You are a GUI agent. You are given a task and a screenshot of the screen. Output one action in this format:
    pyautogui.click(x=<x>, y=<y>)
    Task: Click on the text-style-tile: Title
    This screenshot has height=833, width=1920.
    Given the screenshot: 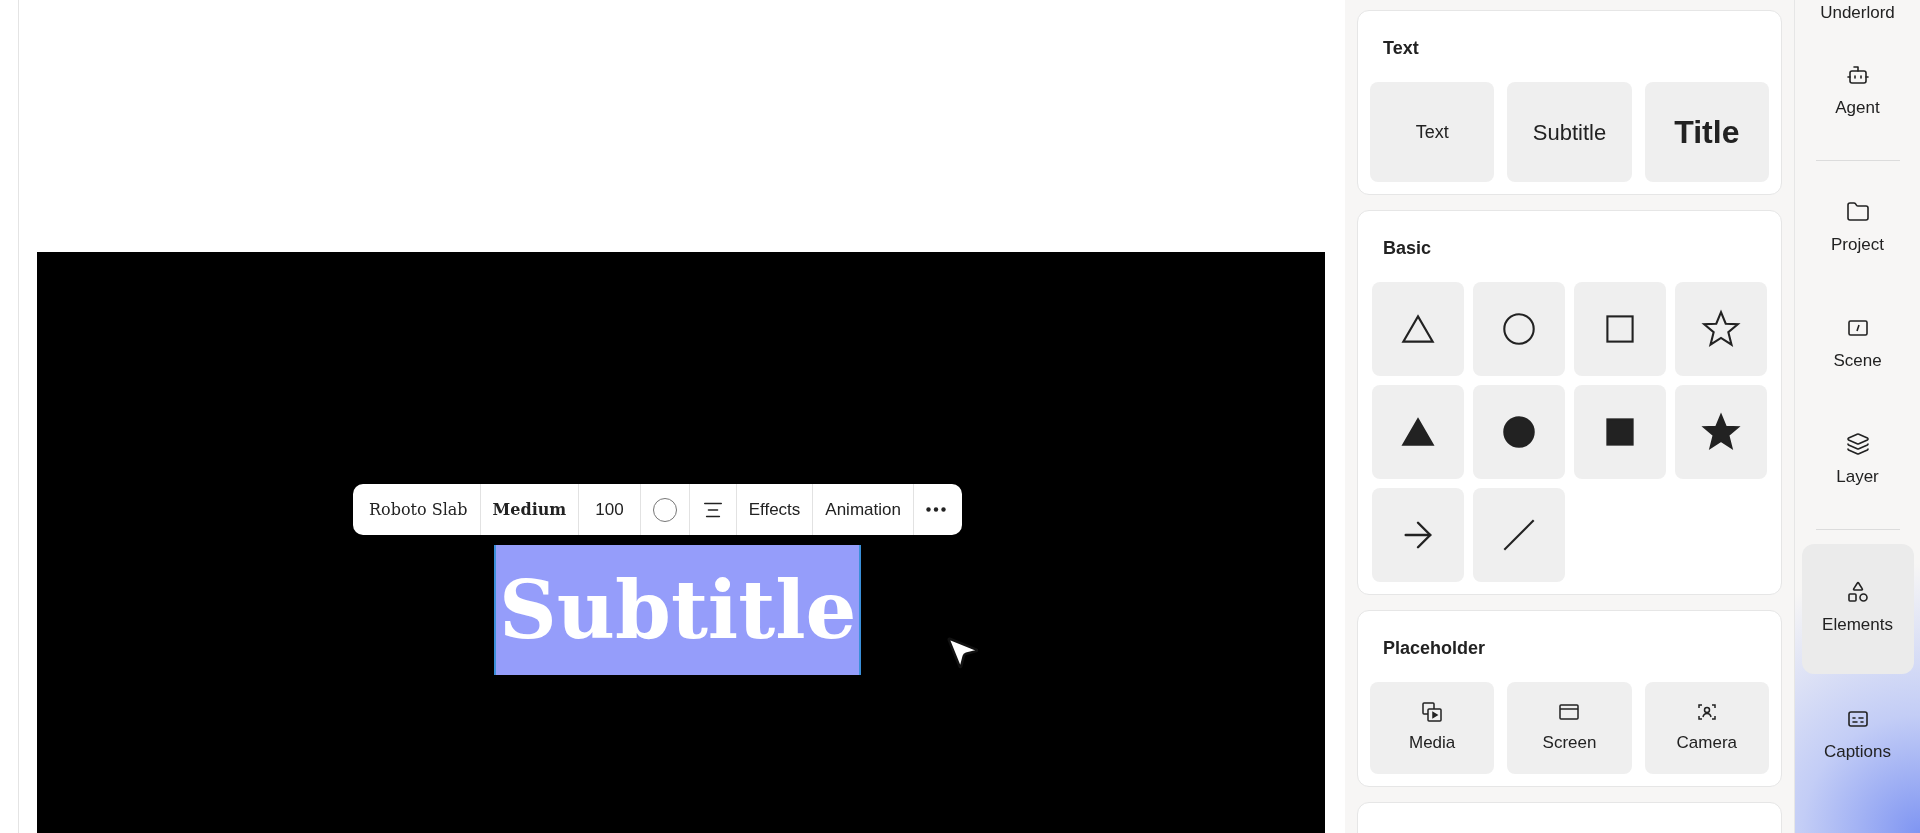 What is the action you would take?
    pyautogui.click(x=1706, y=132)
    